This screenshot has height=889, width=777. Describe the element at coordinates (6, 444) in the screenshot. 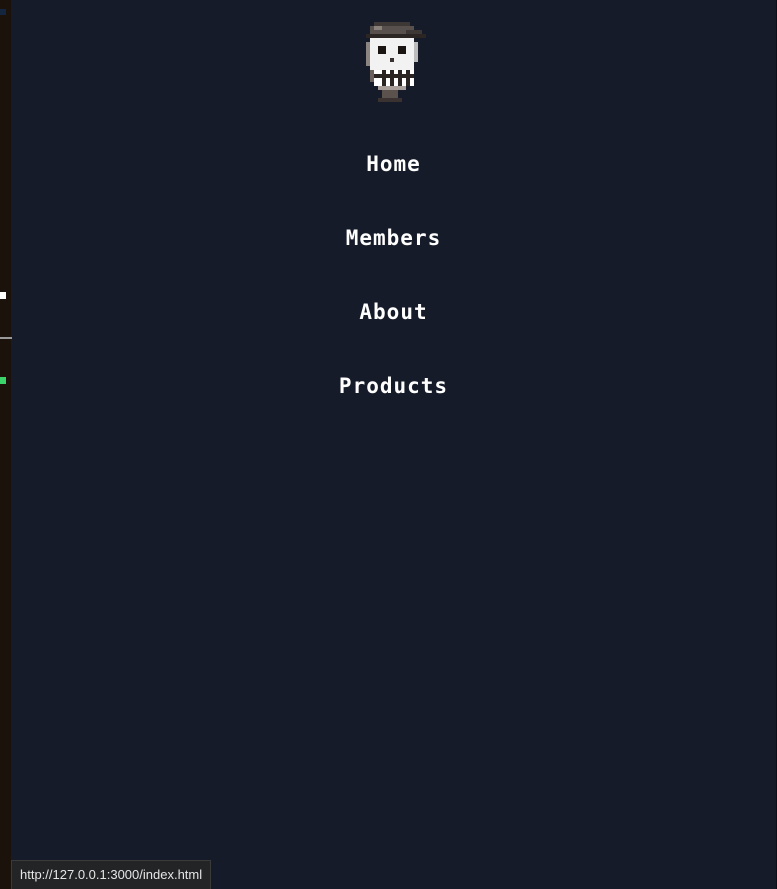

I see `left-edge-strip` at that location.